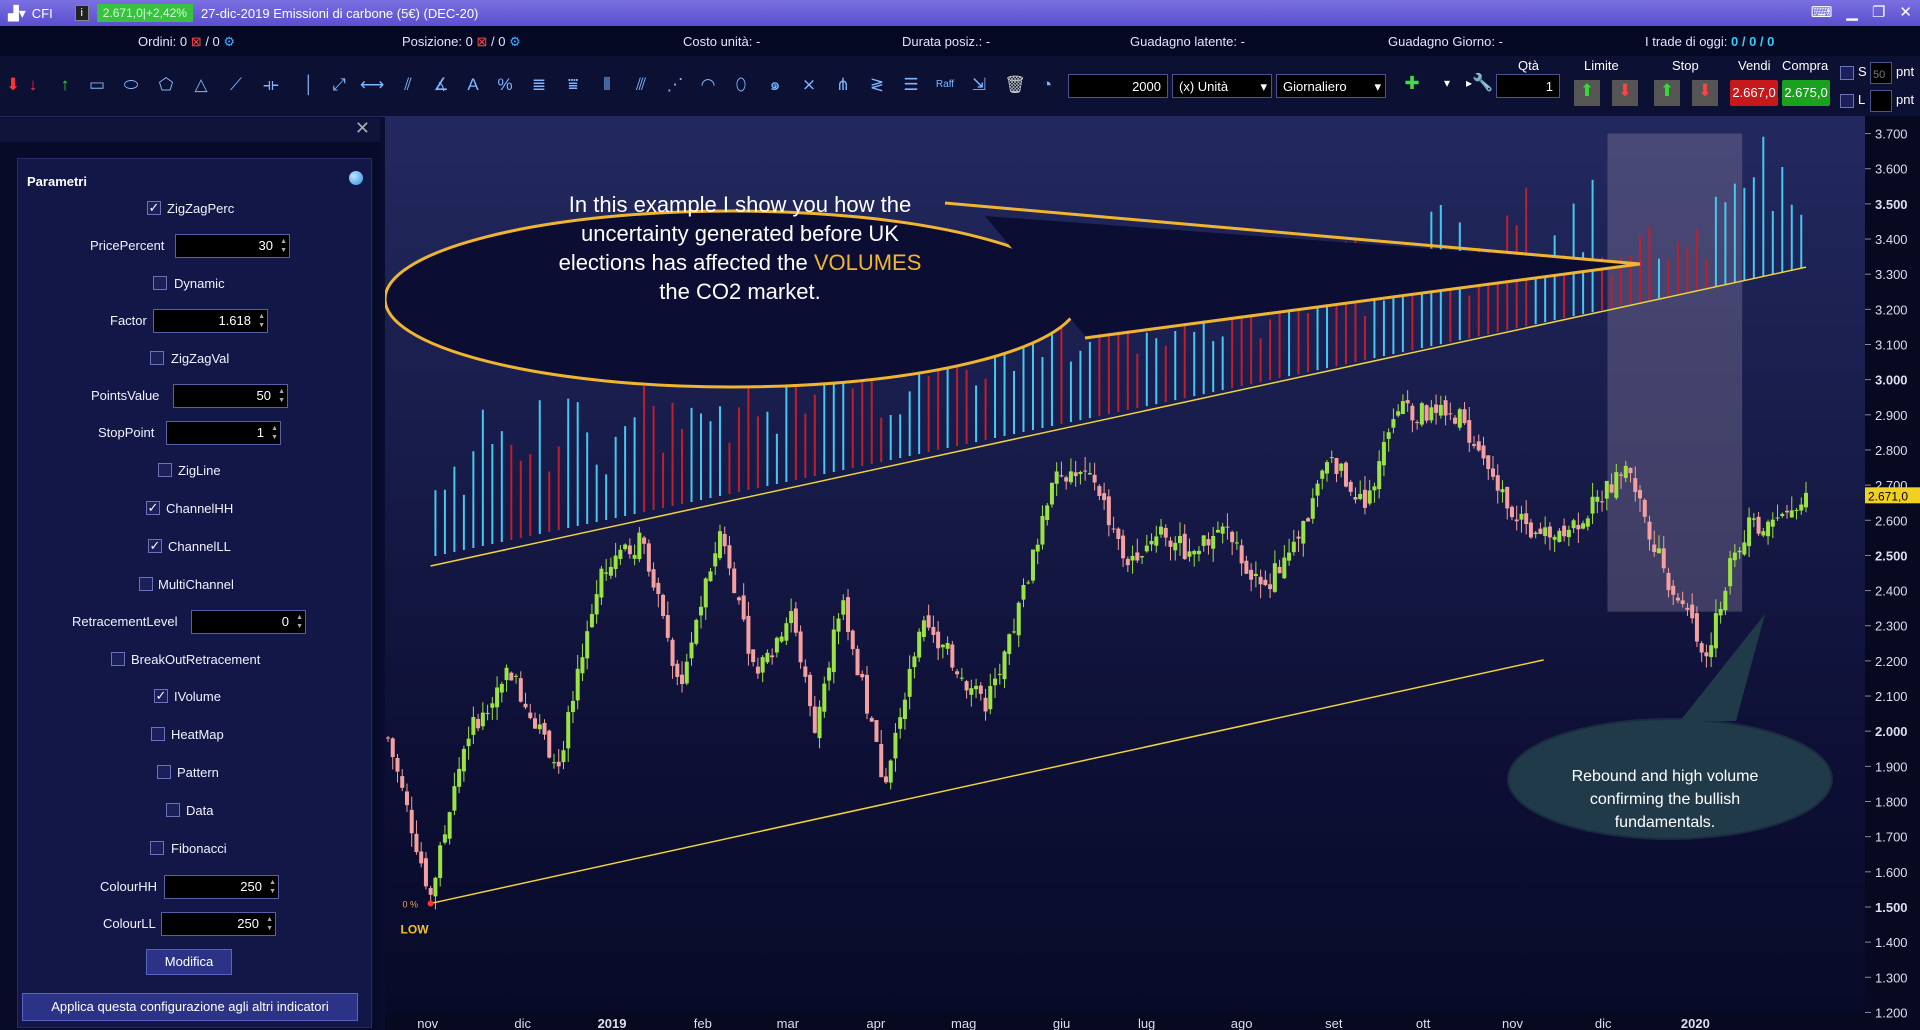  What do you see at coordinates (1047, 85) in the screenshot?
I see `gauge-icon: ◔` at bounding box center [1047, 85].